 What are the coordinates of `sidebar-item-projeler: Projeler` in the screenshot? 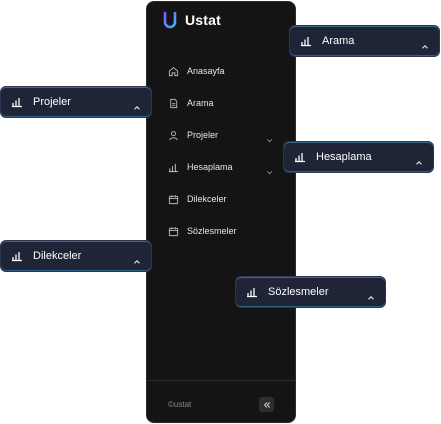 It's located at (221, 135).